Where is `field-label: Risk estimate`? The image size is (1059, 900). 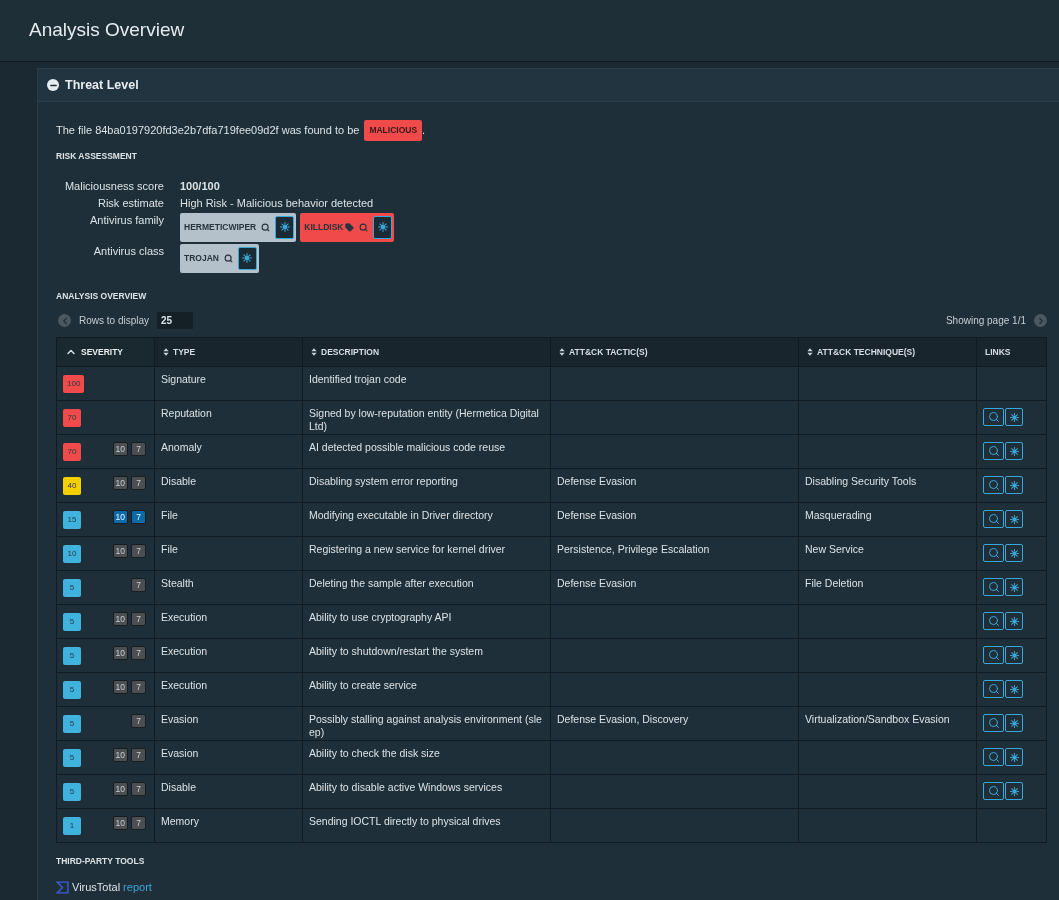 field-label: Risk estimate is located at coordinates (130, 203).